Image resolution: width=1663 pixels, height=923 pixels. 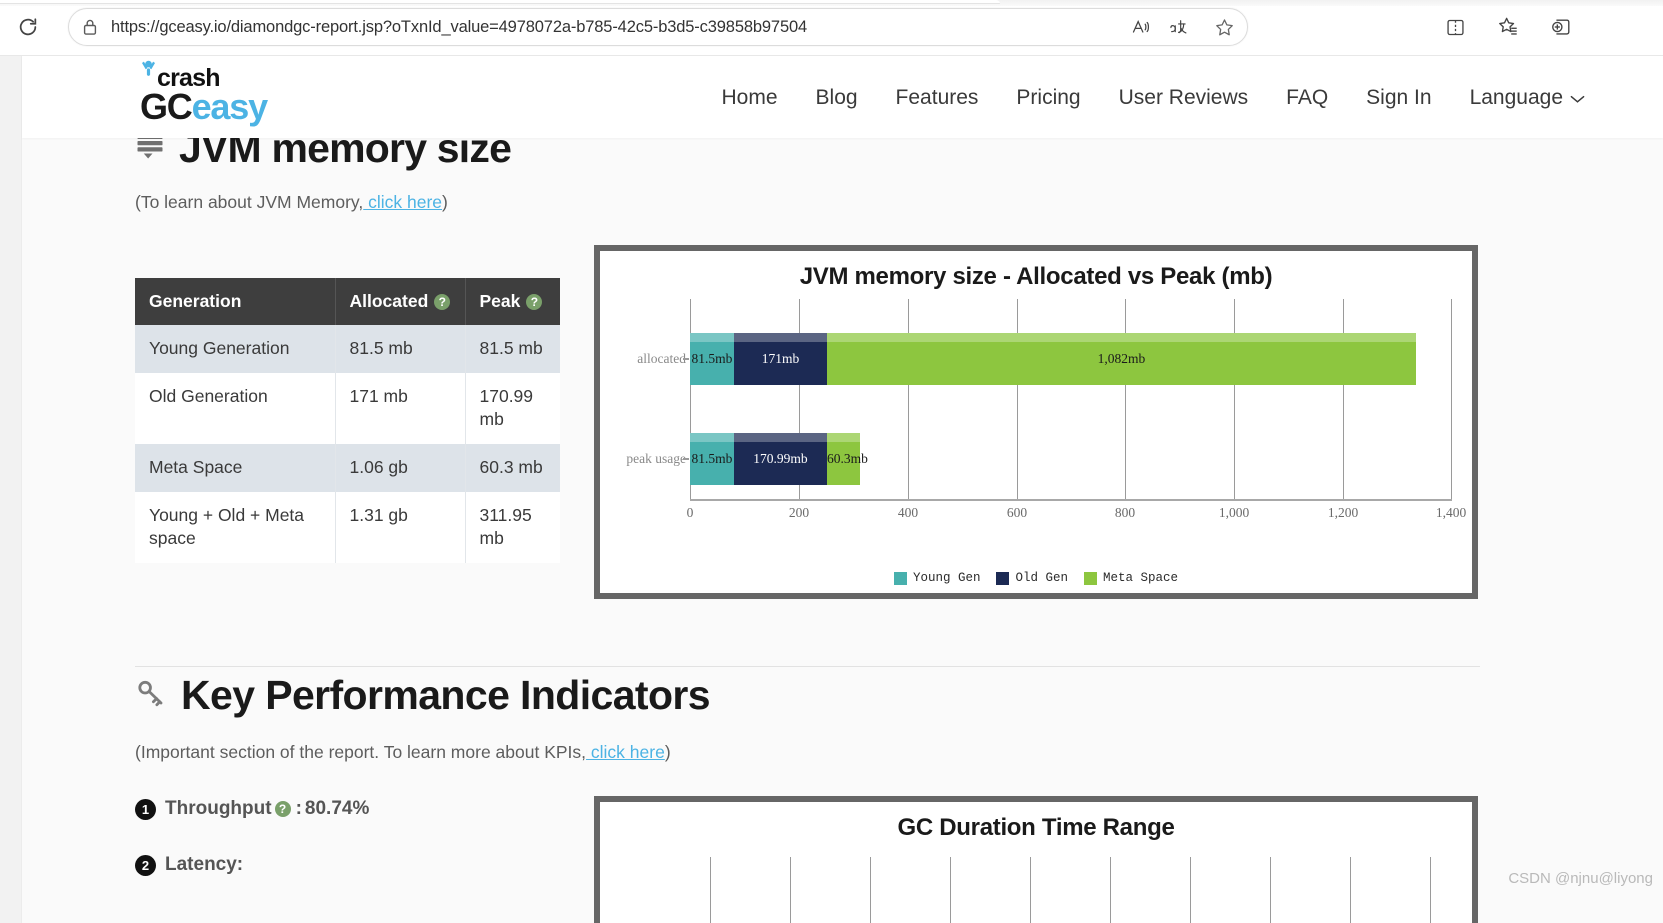 I want to click on collections-button, so click(x=1508, y=27).